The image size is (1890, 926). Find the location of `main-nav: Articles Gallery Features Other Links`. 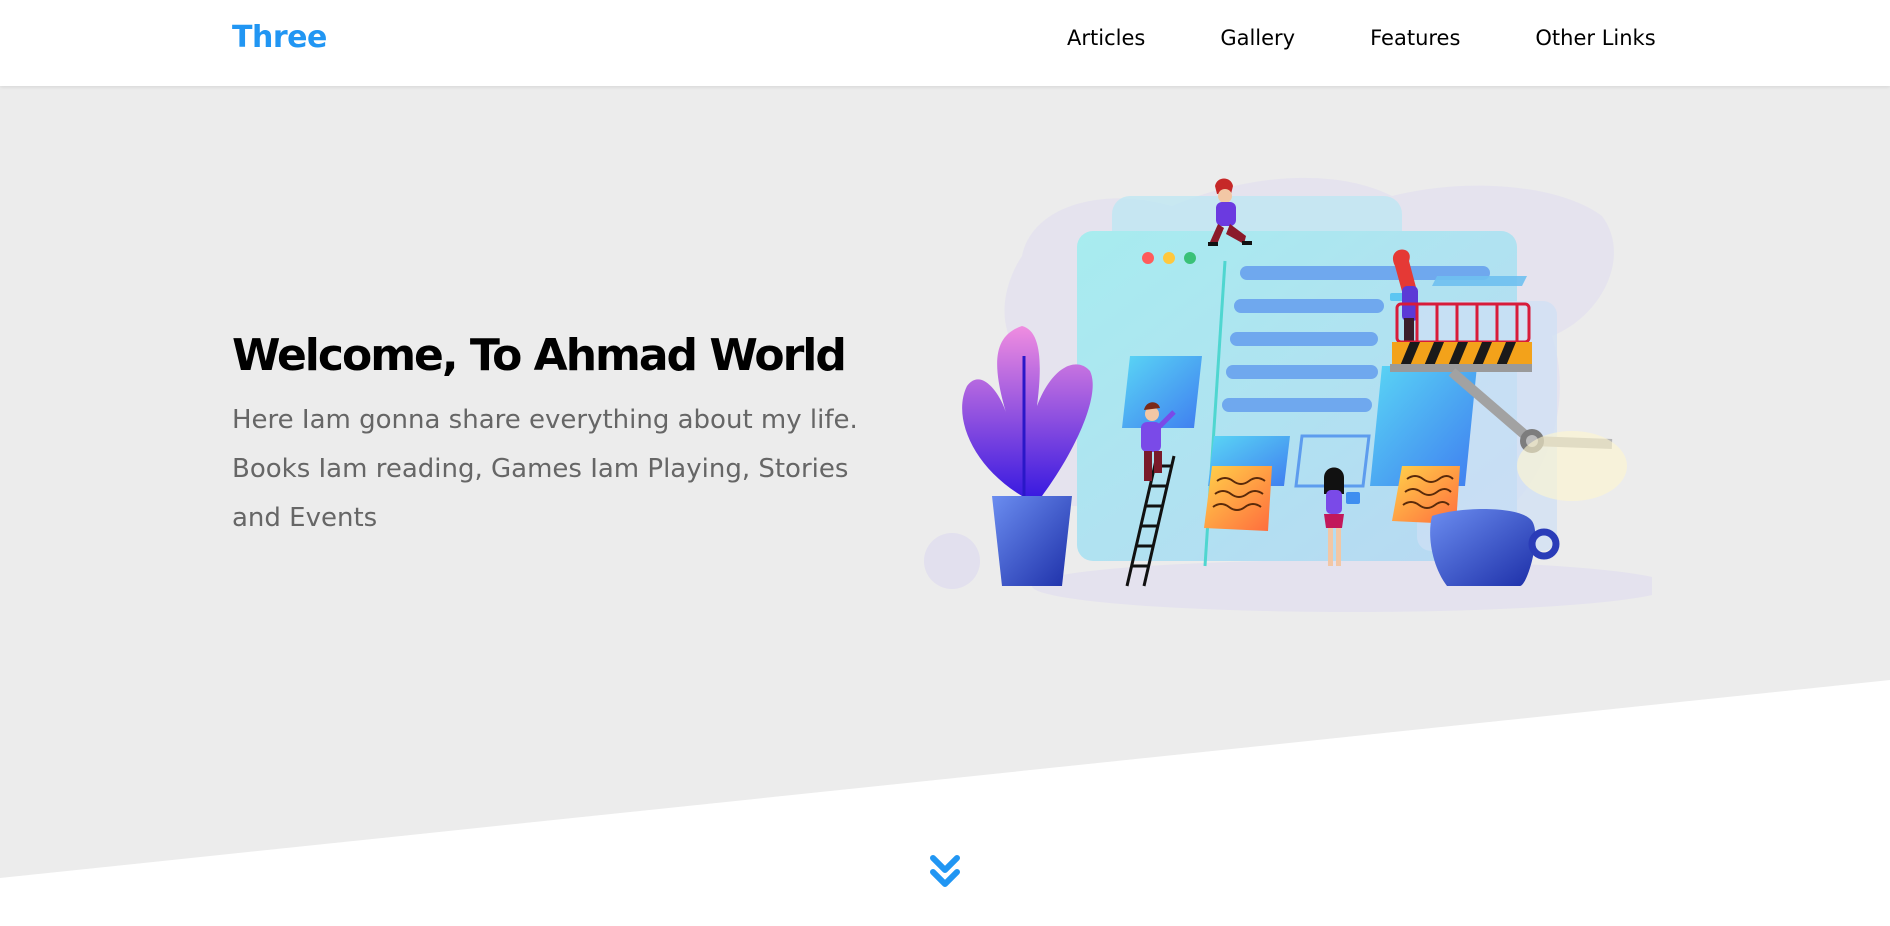

main-nav: Articles Gallery Features Other Links is located at coordinates (1361, 38).